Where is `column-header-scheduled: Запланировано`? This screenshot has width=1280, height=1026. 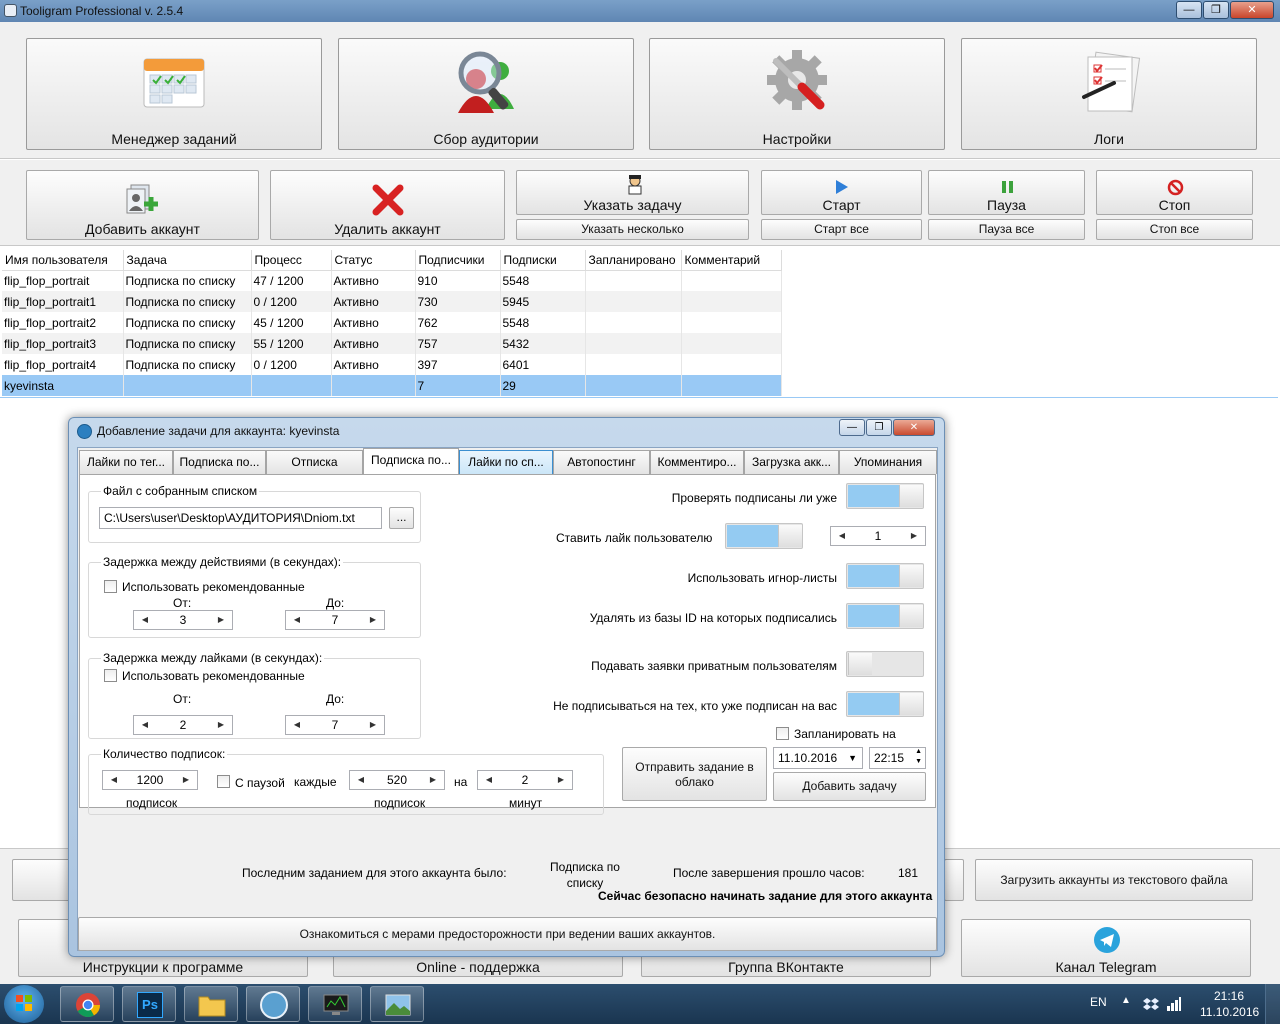
column-header-scheduled: Запланировано is located at coordinates (633, 260).